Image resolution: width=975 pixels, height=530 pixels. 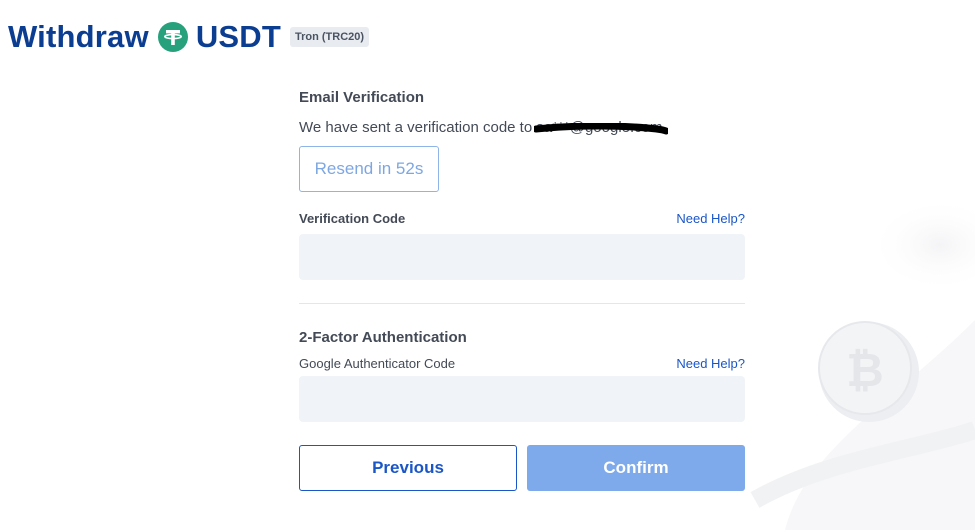 I want to click on verification-code-label: Verification Code, so click(x=352, y=218).